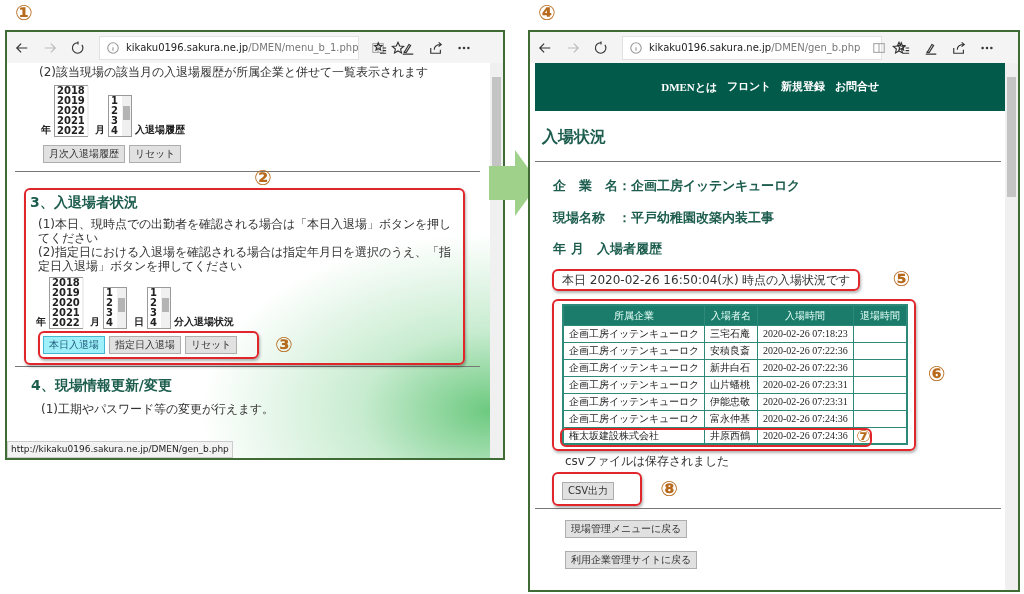  I want to click on info-heading: 現場名称 ：平戸幼稚園改築内装工事, so click(664, 217).